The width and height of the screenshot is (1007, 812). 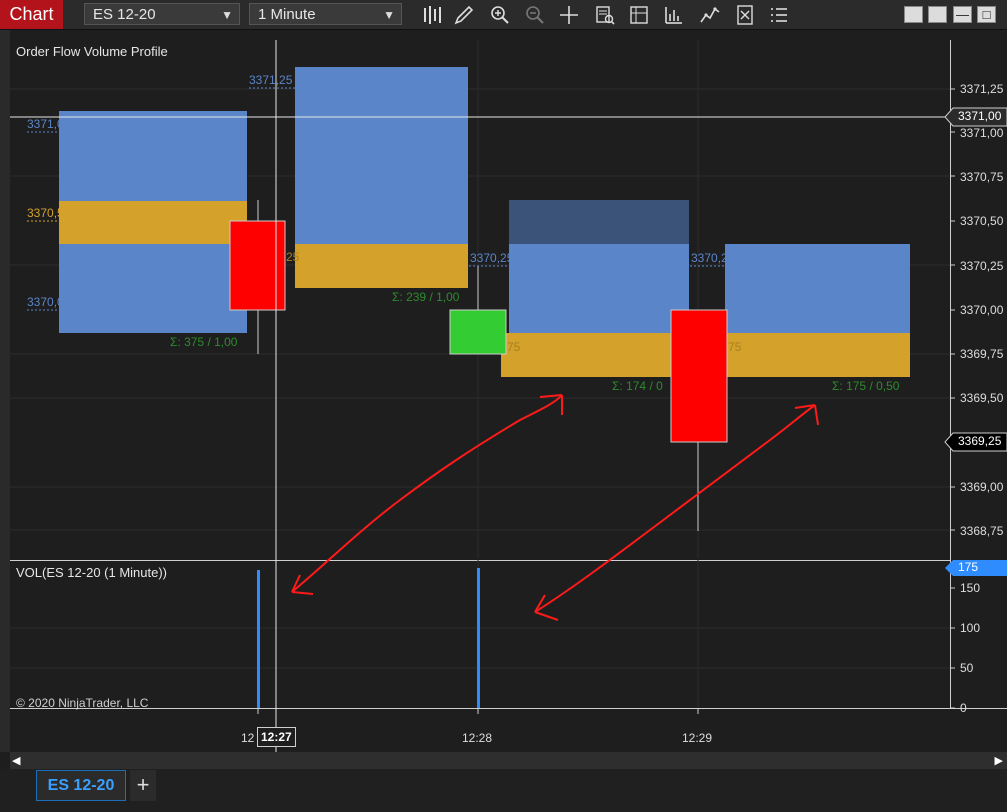 I want to click on toolbar: Chart ES 12-20 ▼ 1 Minute ▼ — □, so click(x=503, y=15).